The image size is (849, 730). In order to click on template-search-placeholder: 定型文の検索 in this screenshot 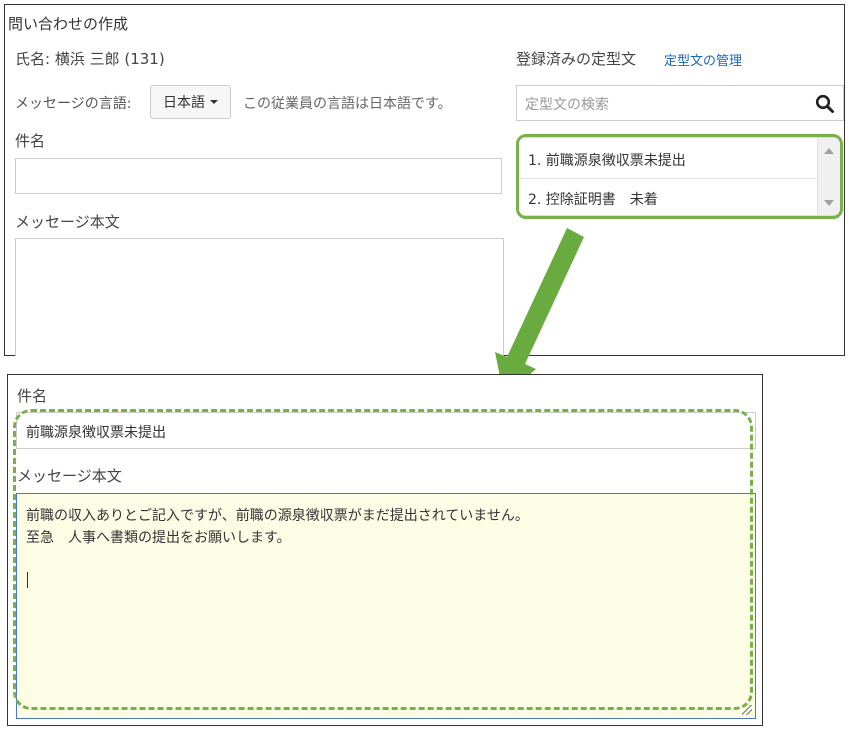, I will do `click(567, 105)`.